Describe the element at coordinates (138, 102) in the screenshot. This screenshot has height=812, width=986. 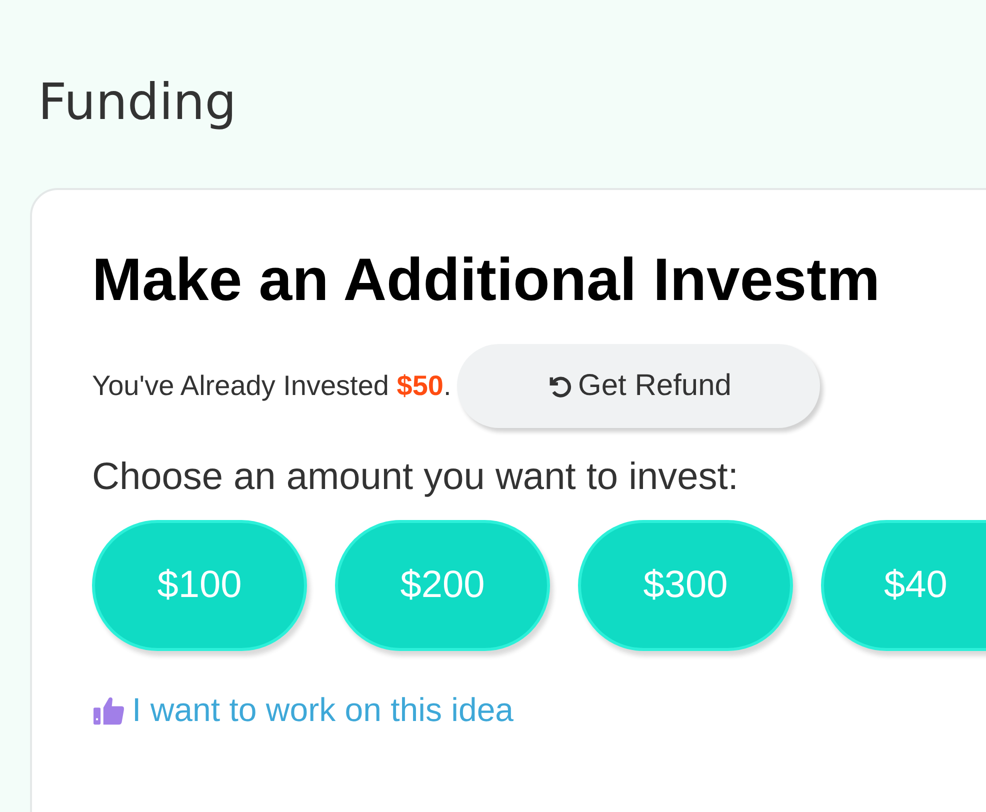
I see `page-title: Funding` at that location.